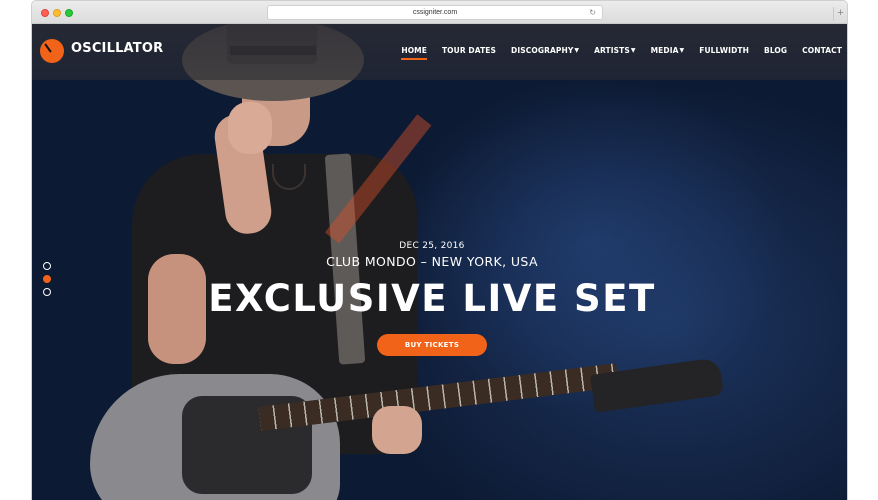 The image size is (878, 500). I want to click on zoom-window-button, so click(69, 13).